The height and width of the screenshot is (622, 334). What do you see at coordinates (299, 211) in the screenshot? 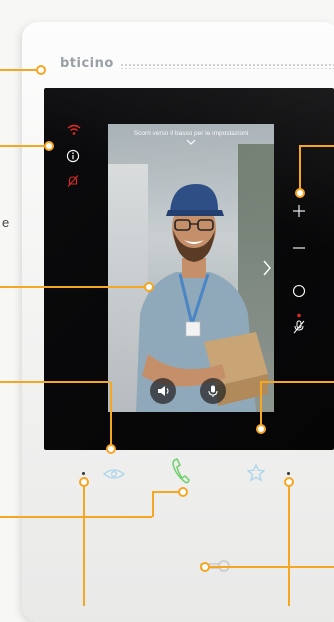
I see `volume-up-icon` at bounding box center [299, 211].